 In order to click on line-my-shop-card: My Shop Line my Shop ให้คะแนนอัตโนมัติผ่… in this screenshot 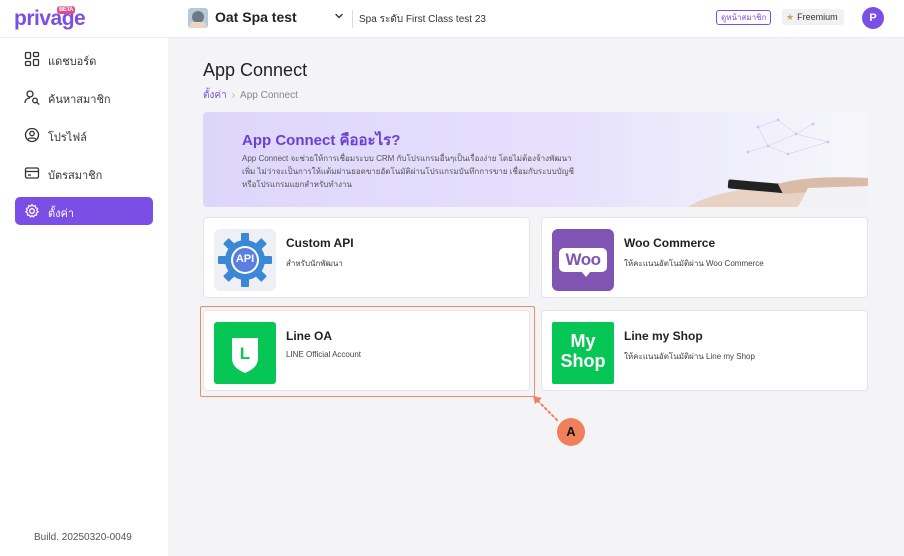, I will do `click(704, 350)`.